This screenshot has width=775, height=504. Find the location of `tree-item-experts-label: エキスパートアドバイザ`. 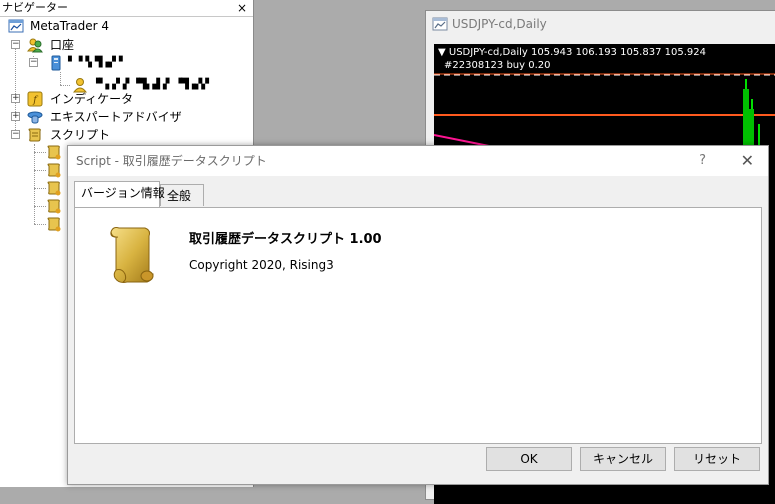

tree-item-experts-label: エキスパートアドバイザ is located at coordinates (116, 117).